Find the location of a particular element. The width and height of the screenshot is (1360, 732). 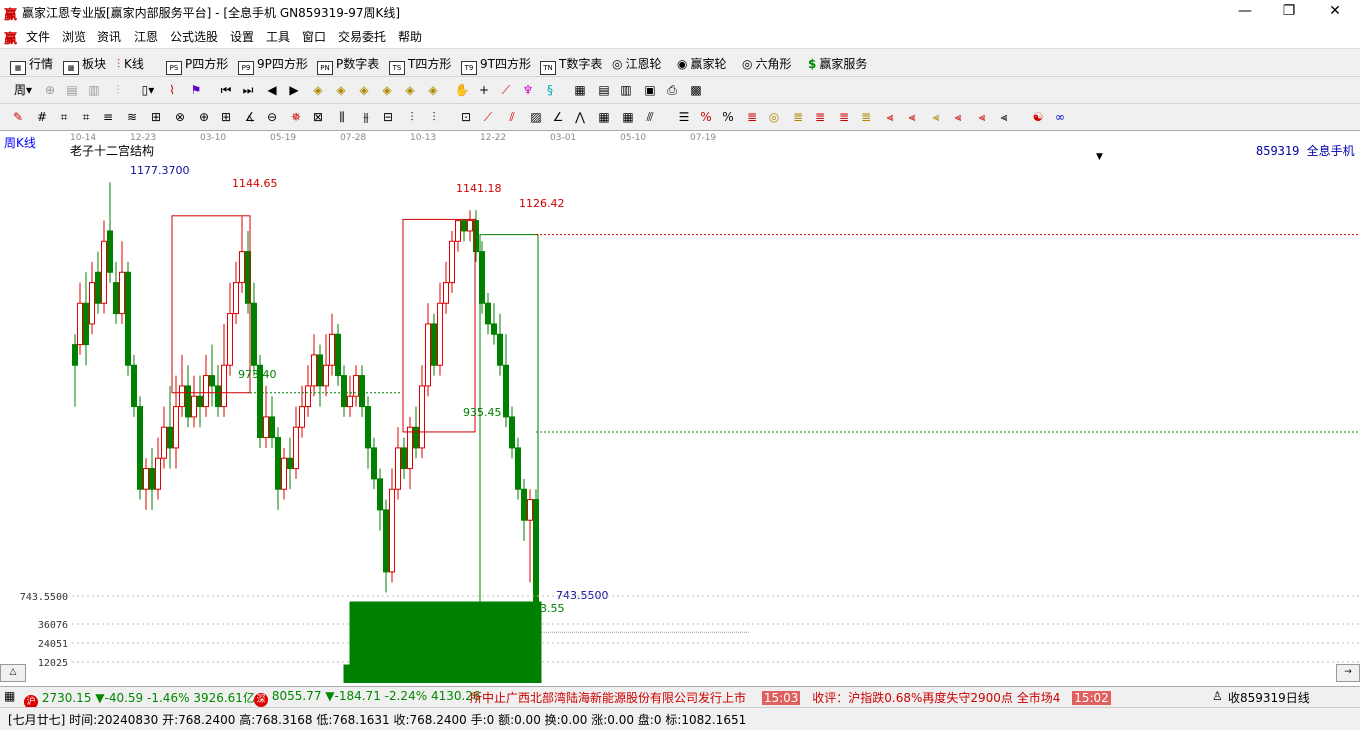

channel-tool-icon: ≡ is located at coordinates (108, 117).